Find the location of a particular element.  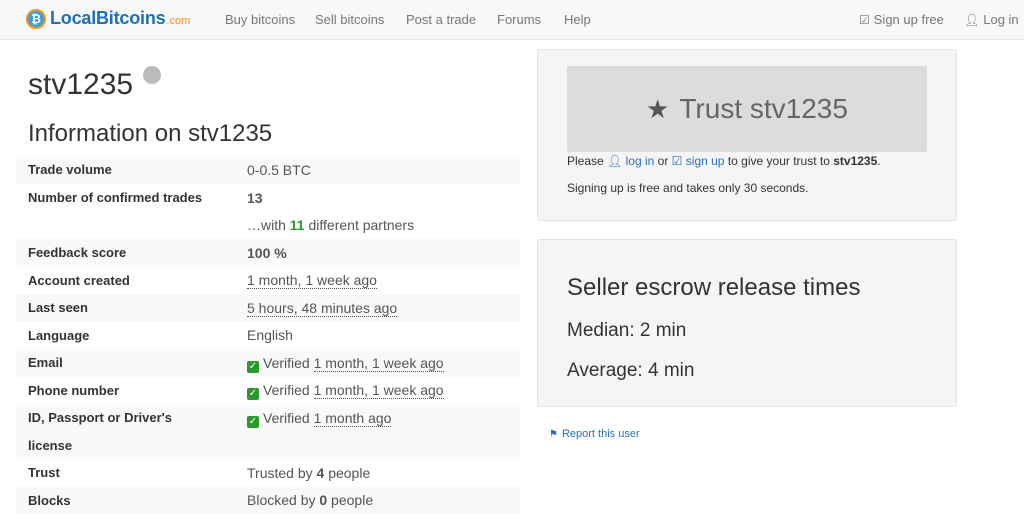

nav-help: Help is located at coordinates (577, 19).